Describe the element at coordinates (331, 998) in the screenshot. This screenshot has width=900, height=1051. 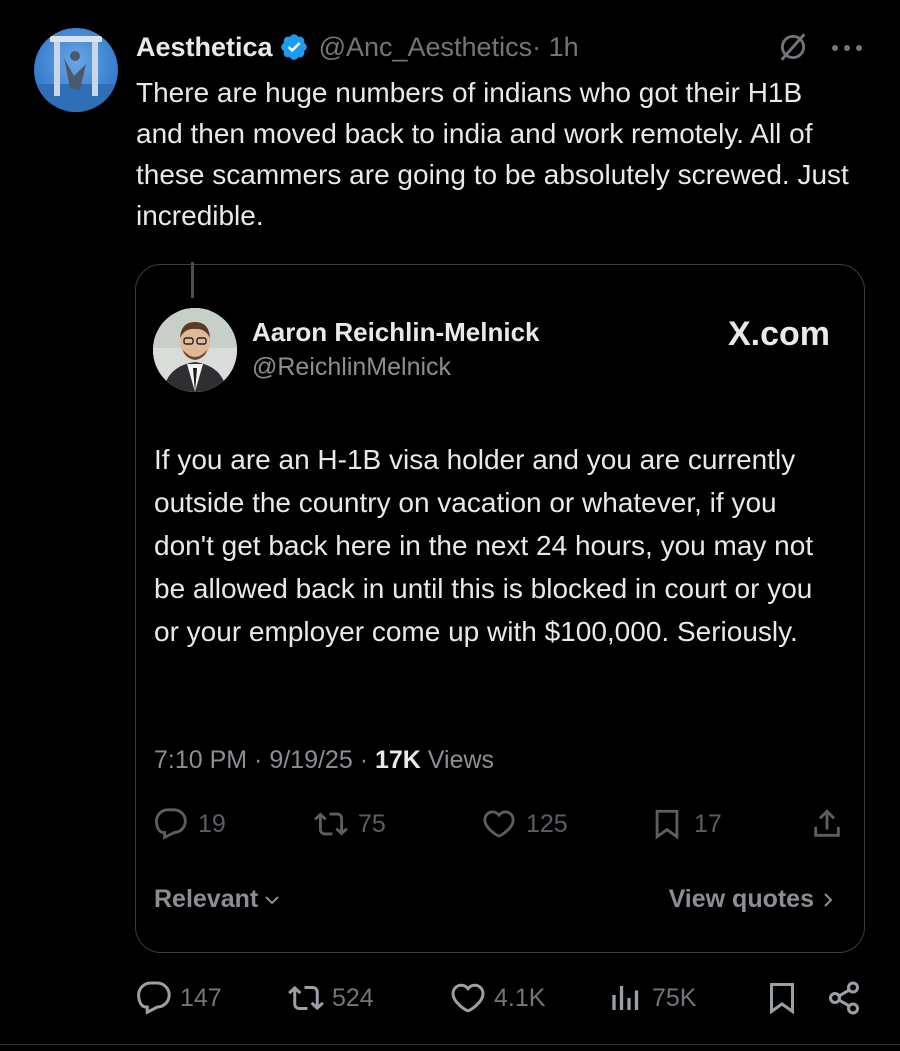
I see `repost-button: 524` at that location.